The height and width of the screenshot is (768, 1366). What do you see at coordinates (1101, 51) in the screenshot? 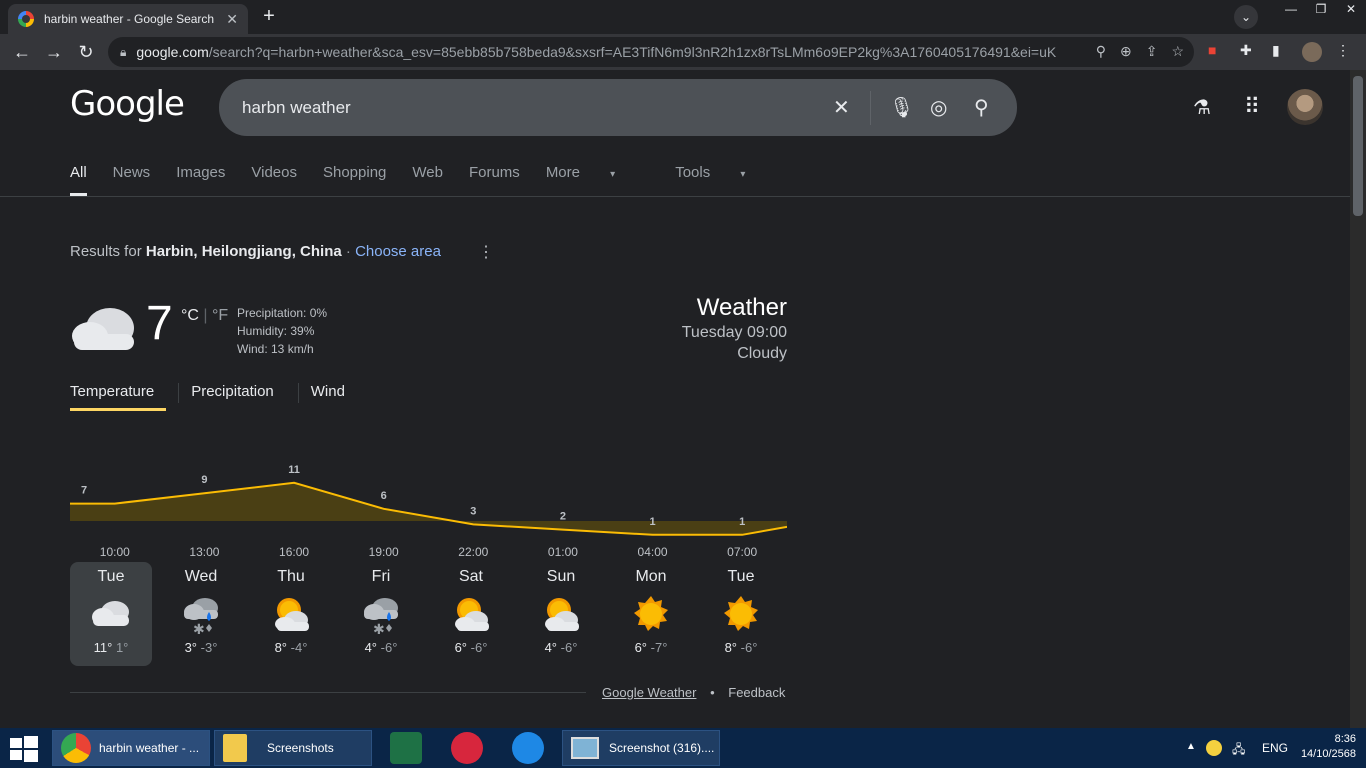
I see `location-icon: ⚲` at bounding box center [1101, 51].